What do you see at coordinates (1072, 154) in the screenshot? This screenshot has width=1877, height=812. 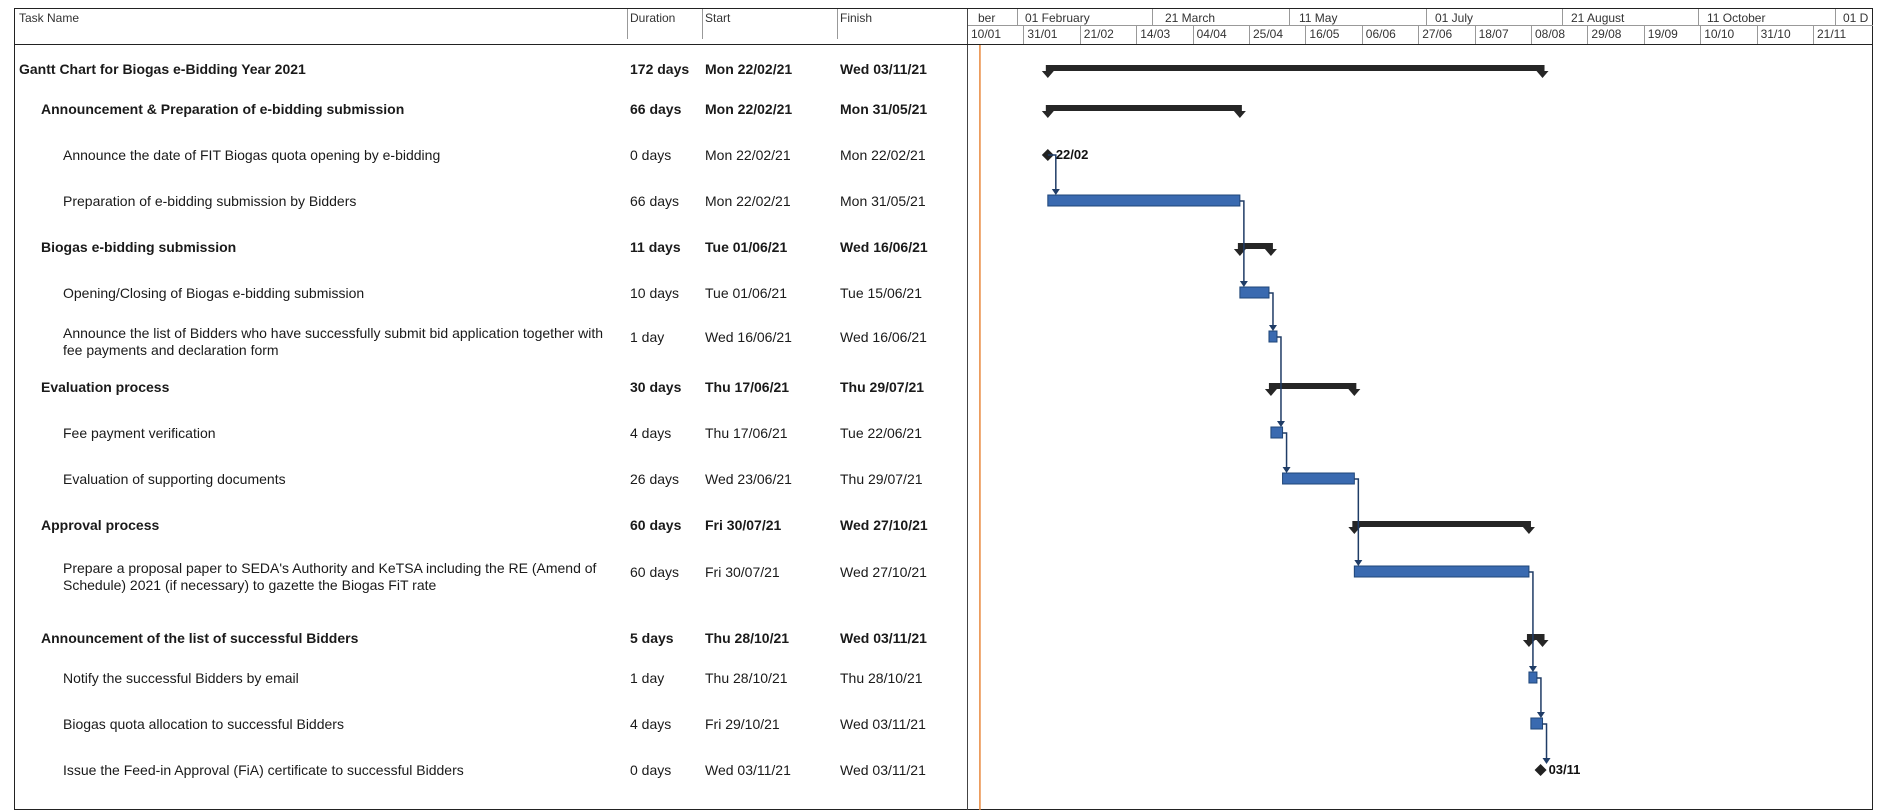 I see `milestone-label: 22/02` at bounding box center [1072, 154].